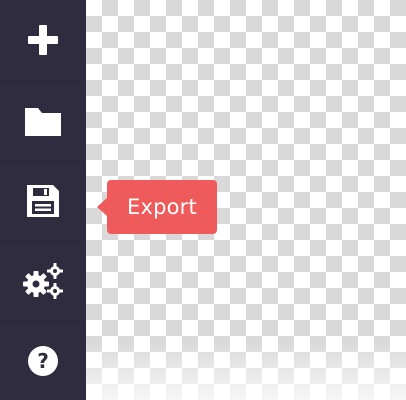 The width and height of the screenshot is (406, 400). I want to click on export-tooltip: Export, so click(162, 207).